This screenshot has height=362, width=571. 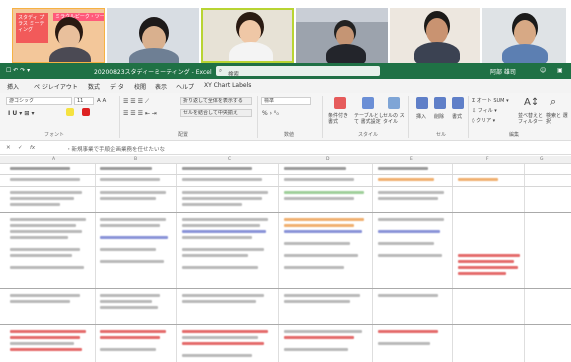 I want to click on cell-styles-icon, so click(x=394, y=103).